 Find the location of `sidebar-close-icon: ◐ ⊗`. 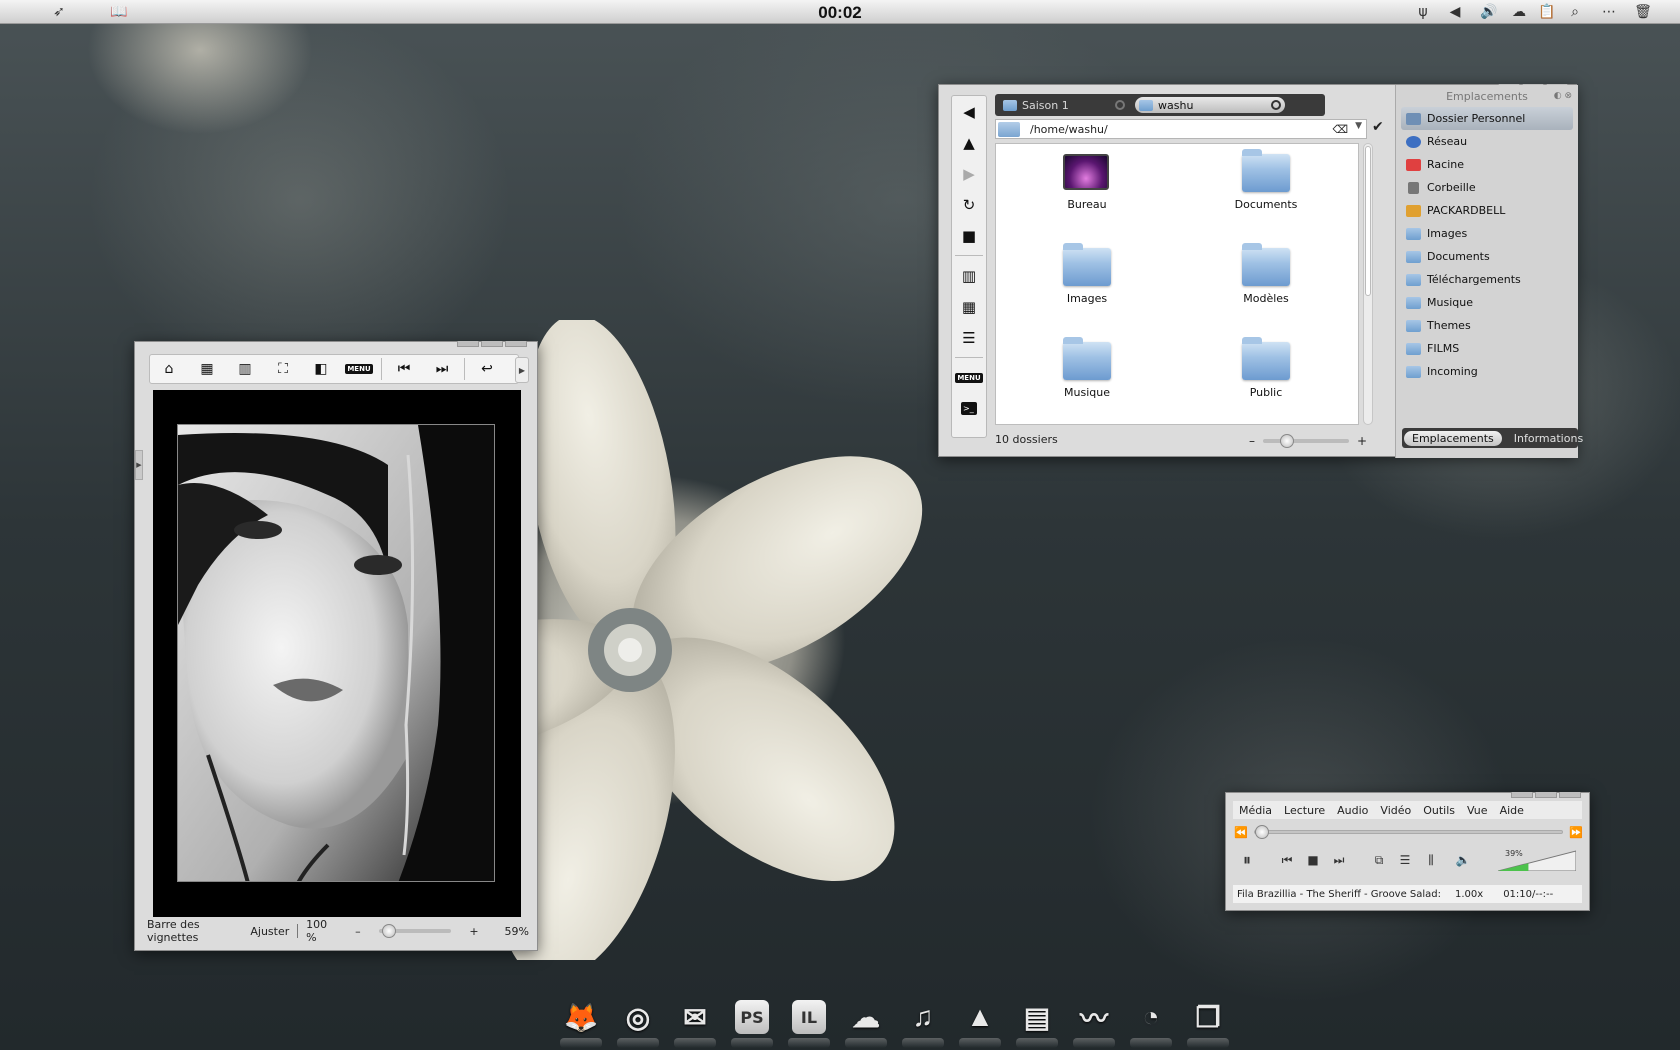

sidebar-close-icon: ◐ ⊗ is located at coordinates (1563, 96).